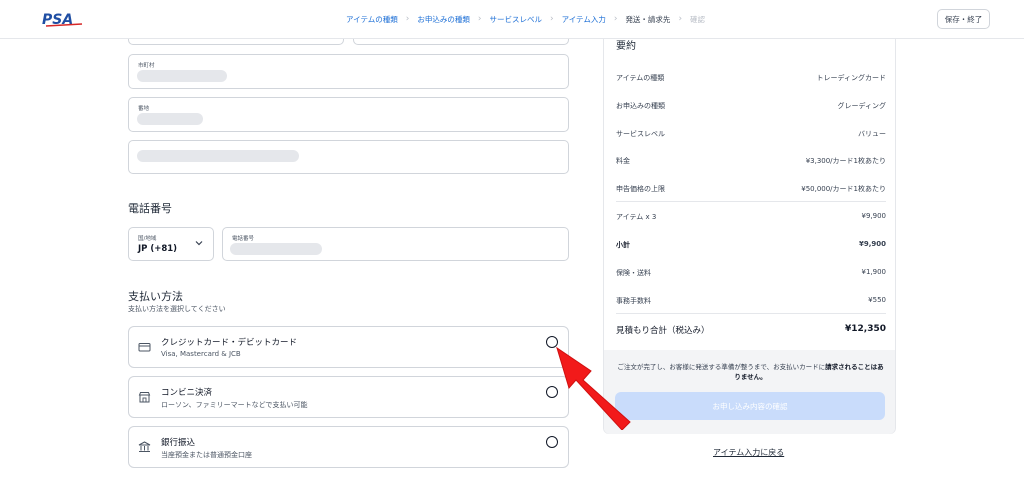  Describe the element at coordinates (187, 393) in the screenshot. I see `payment-option-title: コンビニ決済` at that location.